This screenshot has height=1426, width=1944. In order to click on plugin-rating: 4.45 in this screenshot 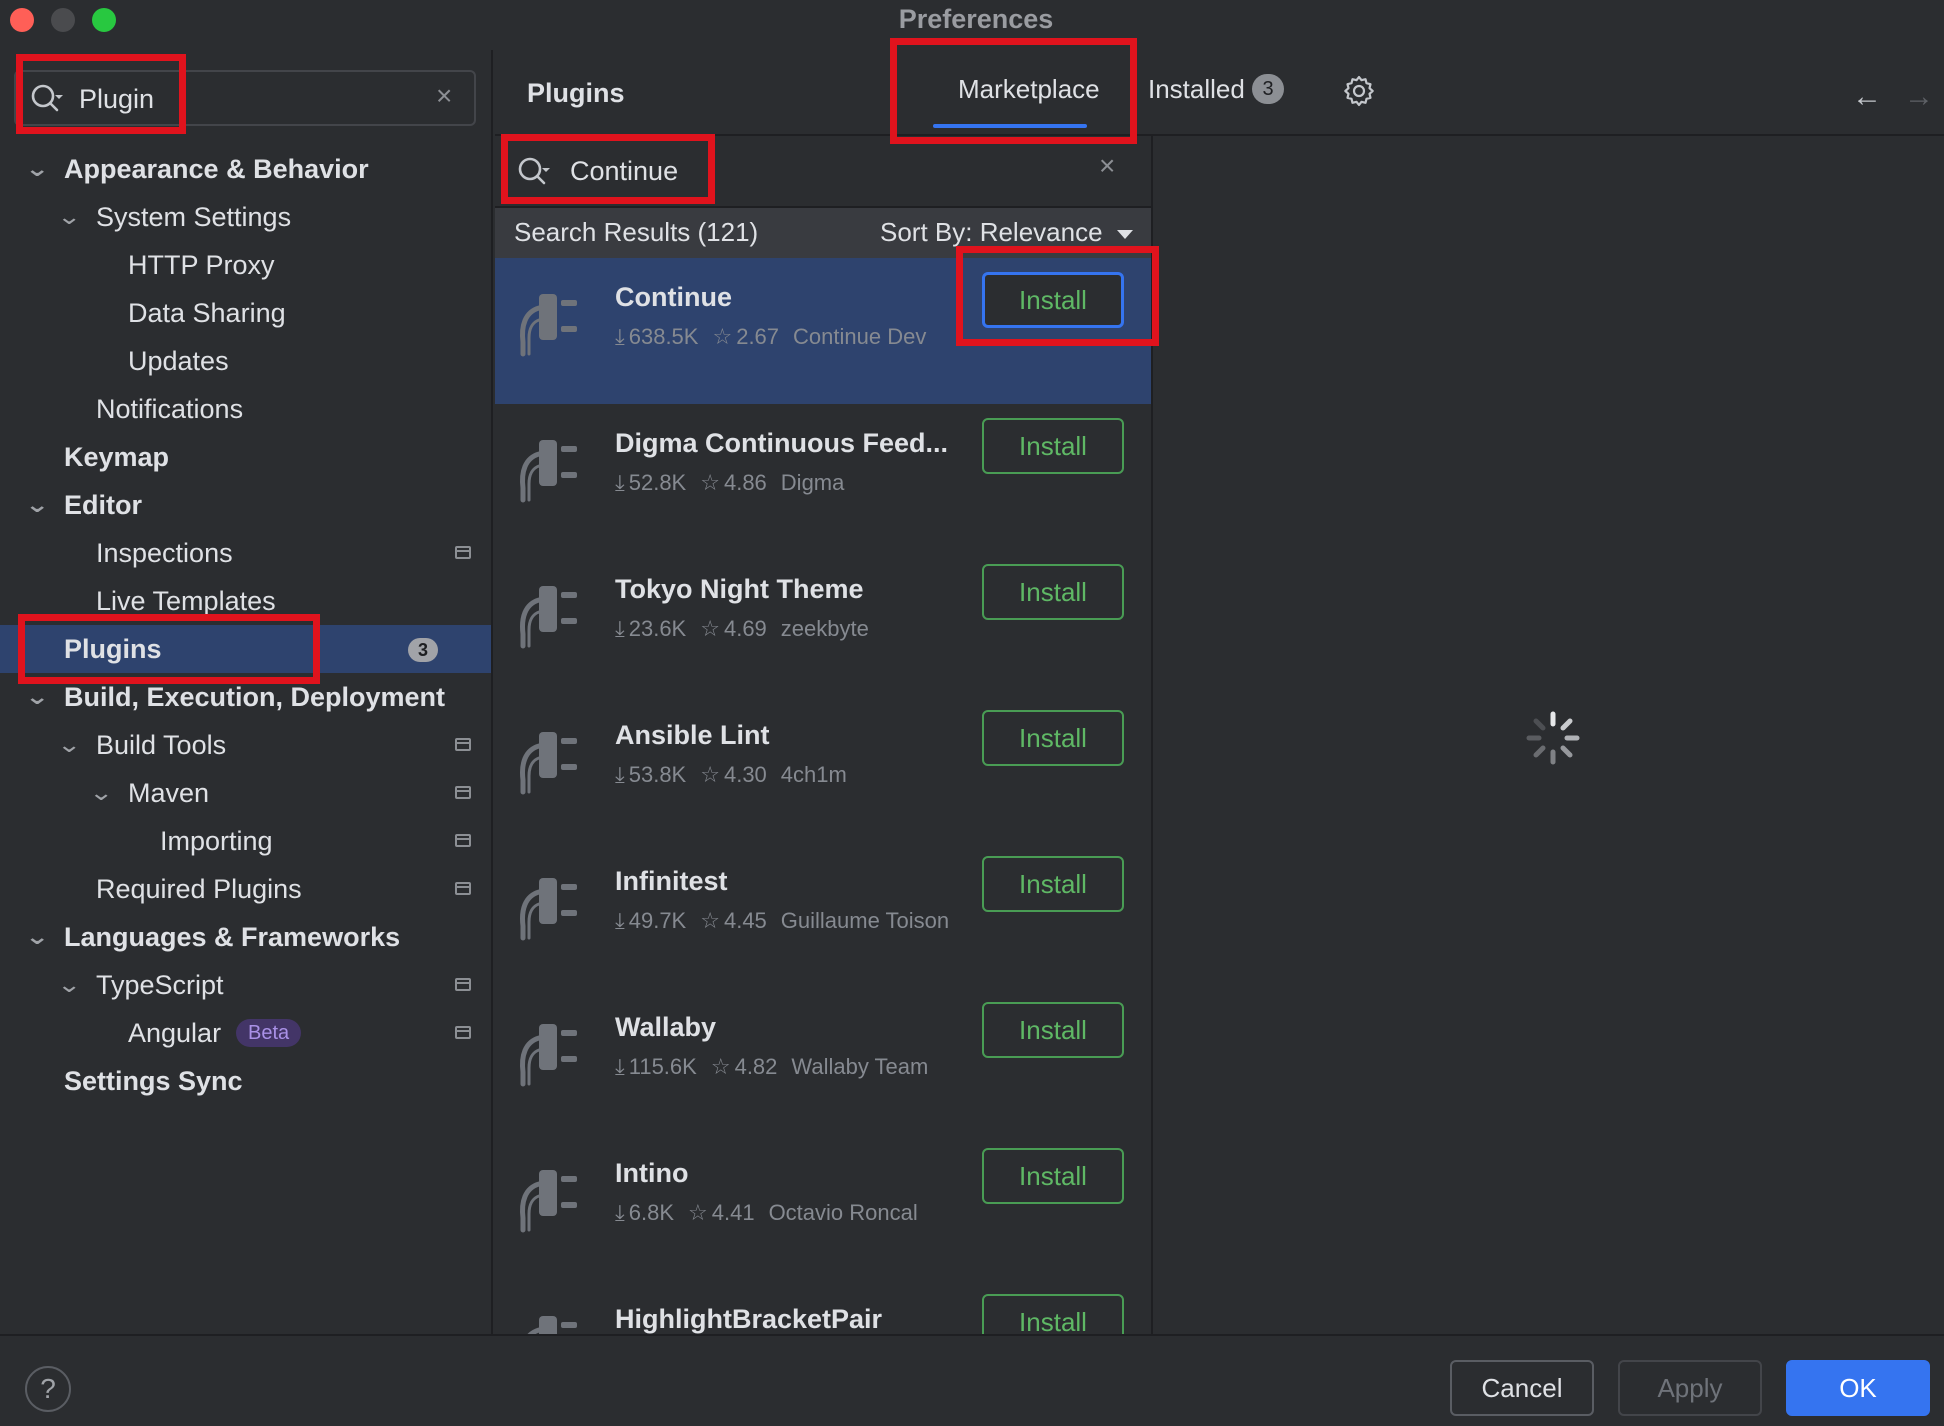, I will do `click(745, 920)`.